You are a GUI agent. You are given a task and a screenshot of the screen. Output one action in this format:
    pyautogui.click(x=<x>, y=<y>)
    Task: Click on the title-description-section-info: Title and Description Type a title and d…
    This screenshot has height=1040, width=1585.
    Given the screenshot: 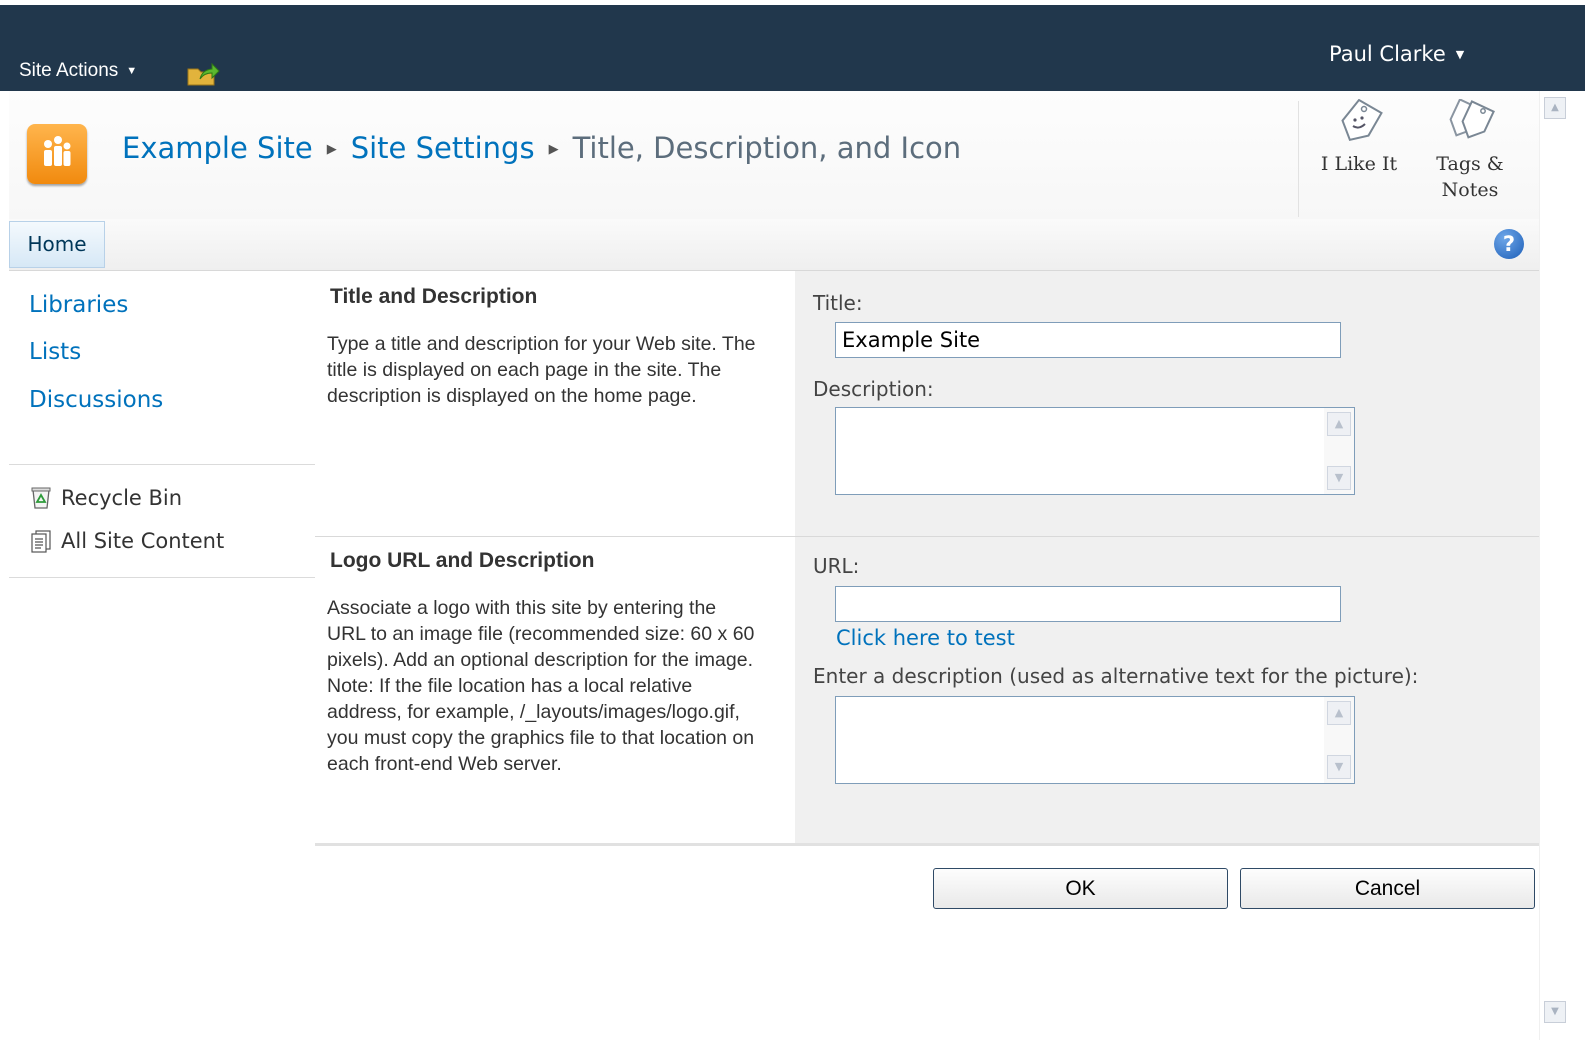 What is the action you would take?
    pyautogui.click(x=555, y=403)
    